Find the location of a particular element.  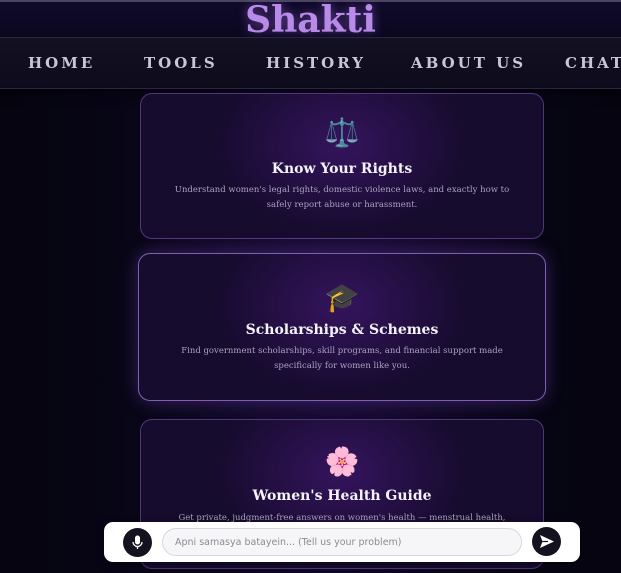

send-icon is located at coordinates (547, 541).